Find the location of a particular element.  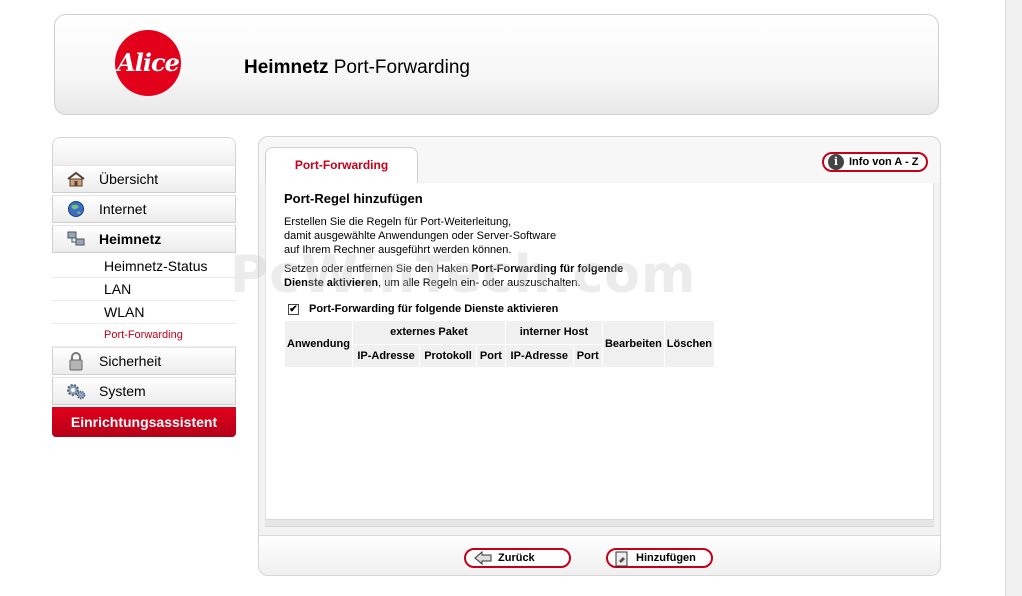

col-ip-adresse-extern: IP-Adresse is located at coordinates (386, 355).